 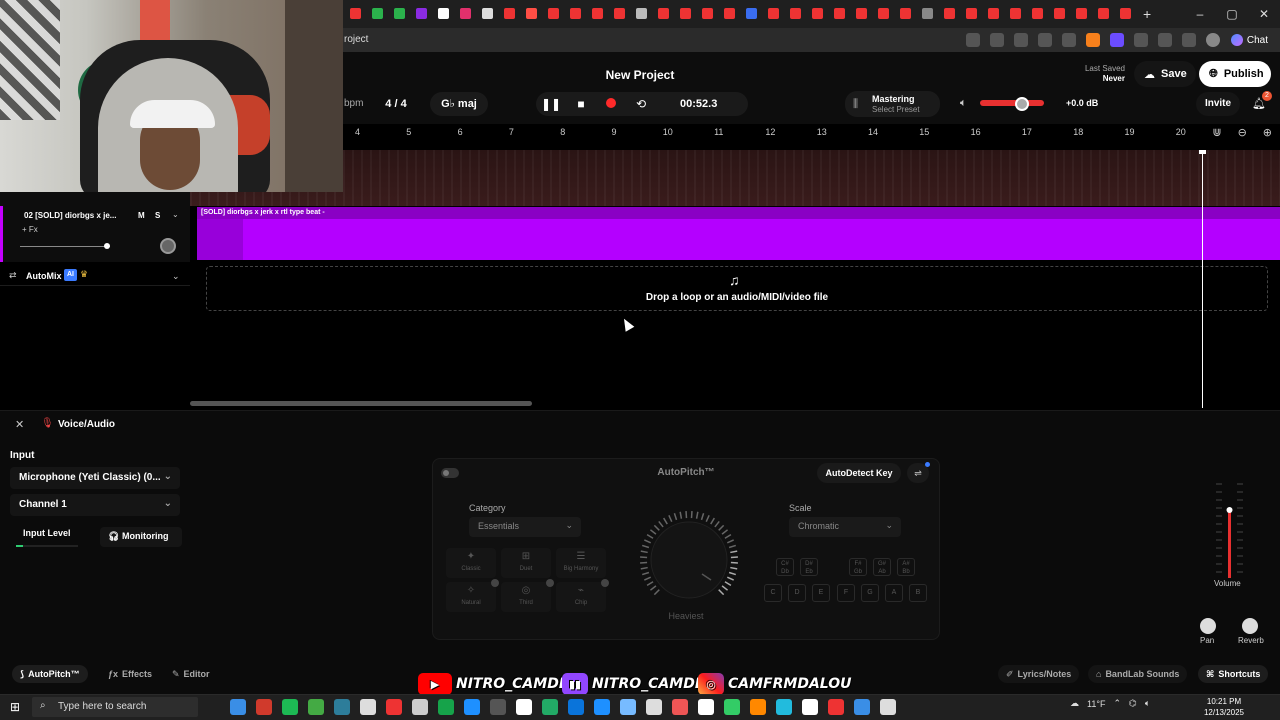 What do you see at coordinates (141, 215) in the screenshot?
I see `mute-button: M` at bounding box center [141, 215].